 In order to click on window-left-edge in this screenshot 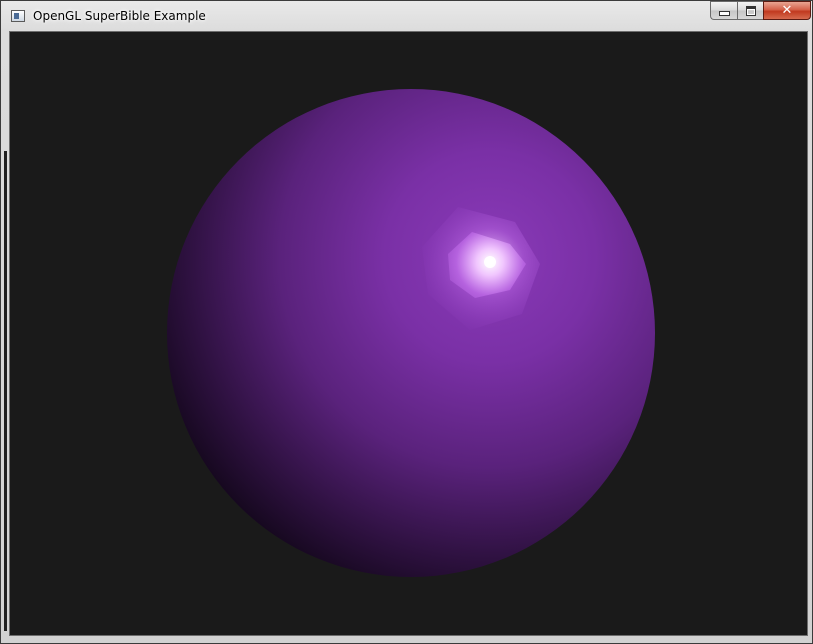, I will do `click(5, 391)`.